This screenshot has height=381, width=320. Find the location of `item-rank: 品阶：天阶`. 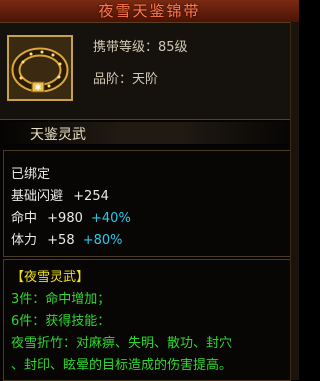

item-rank: 品阶：天阶 is located at coordinates (126, 79).